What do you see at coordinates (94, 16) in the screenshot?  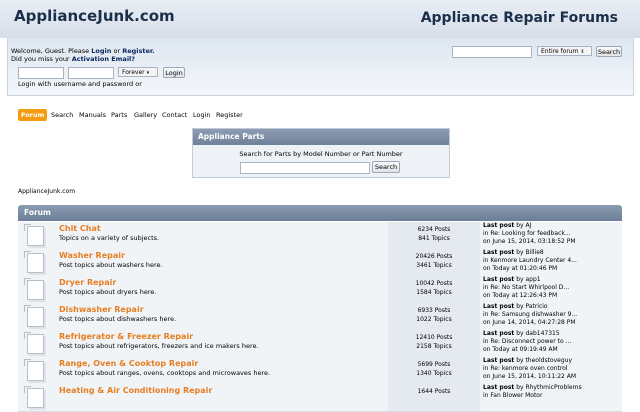 I see `site-title: ApplianceJunk.com` at bounding box center [94, 16].